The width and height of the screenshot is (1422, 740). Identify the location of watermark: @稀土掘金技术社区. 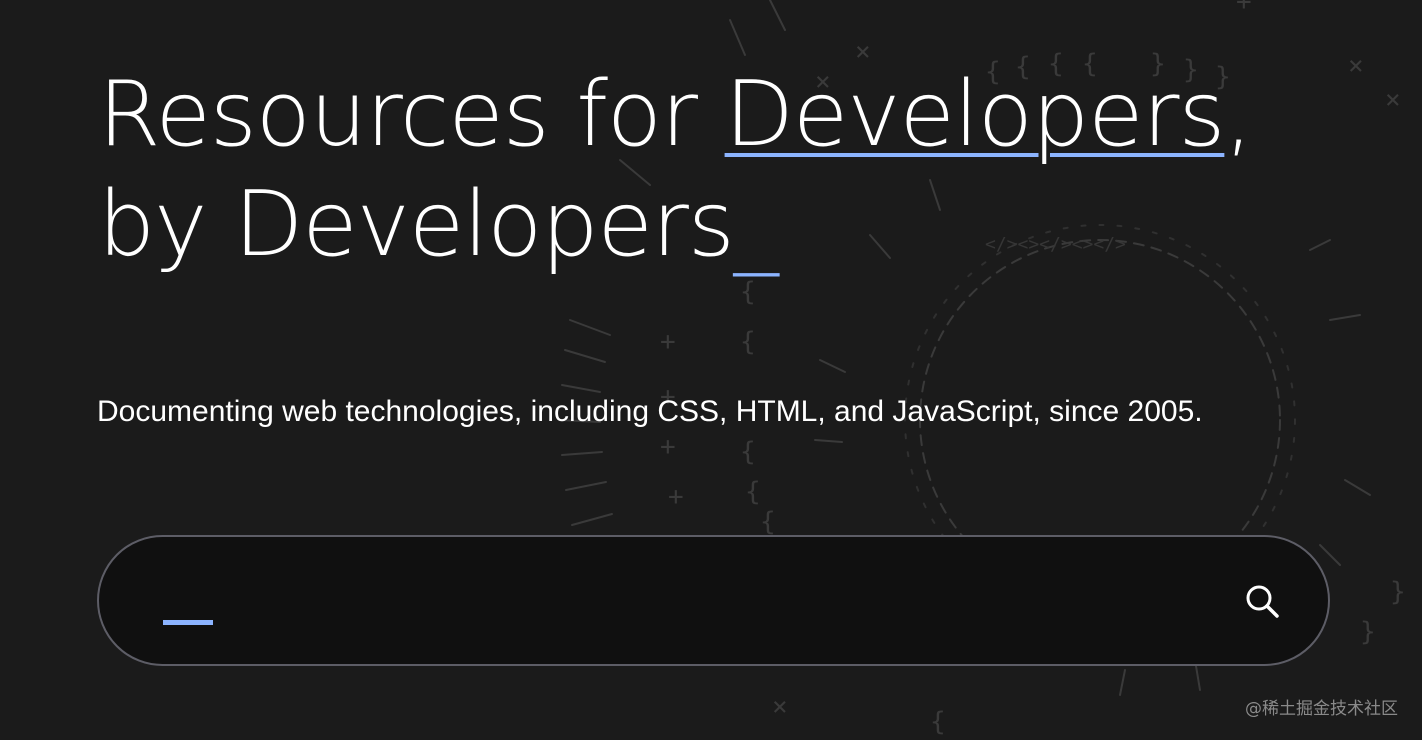
(1321, 709).